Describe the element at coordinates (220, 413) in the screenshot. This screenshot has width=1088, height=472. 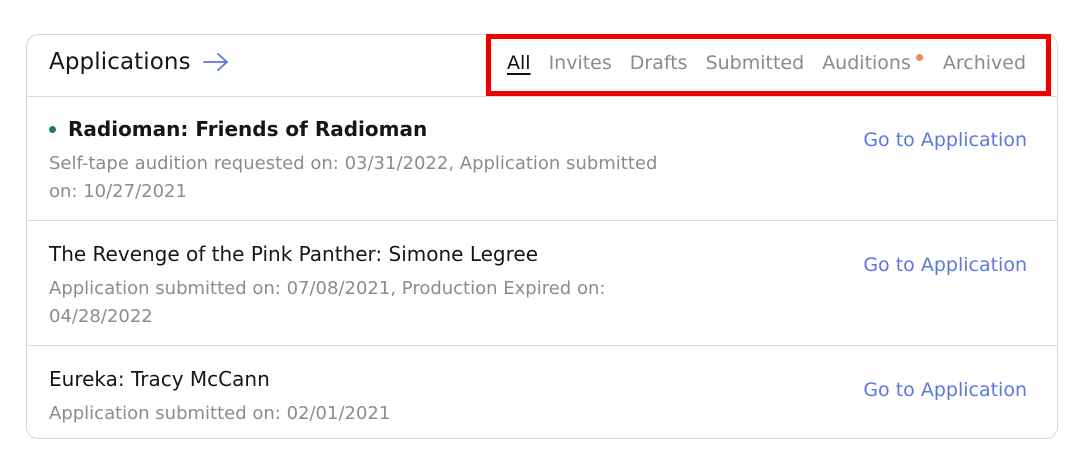
I see `application-subtitle: Application submitted on: 02/01/2021` at that location.